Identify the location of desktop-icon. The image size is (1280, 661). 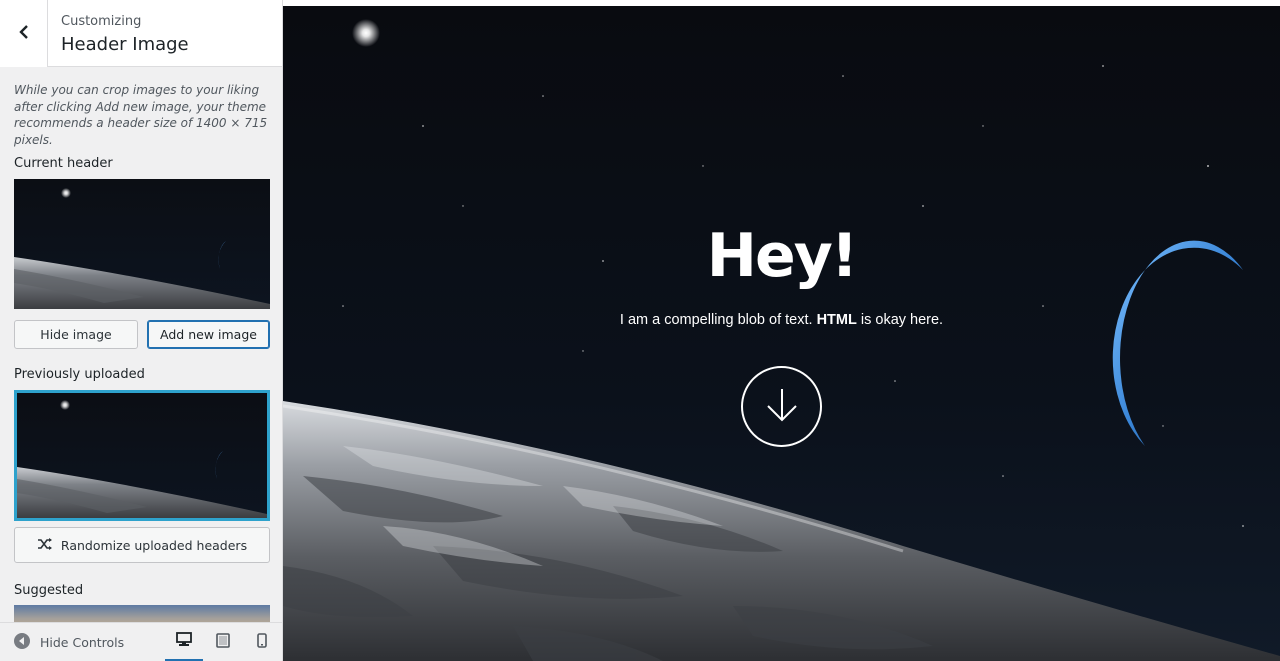
(184, 641).